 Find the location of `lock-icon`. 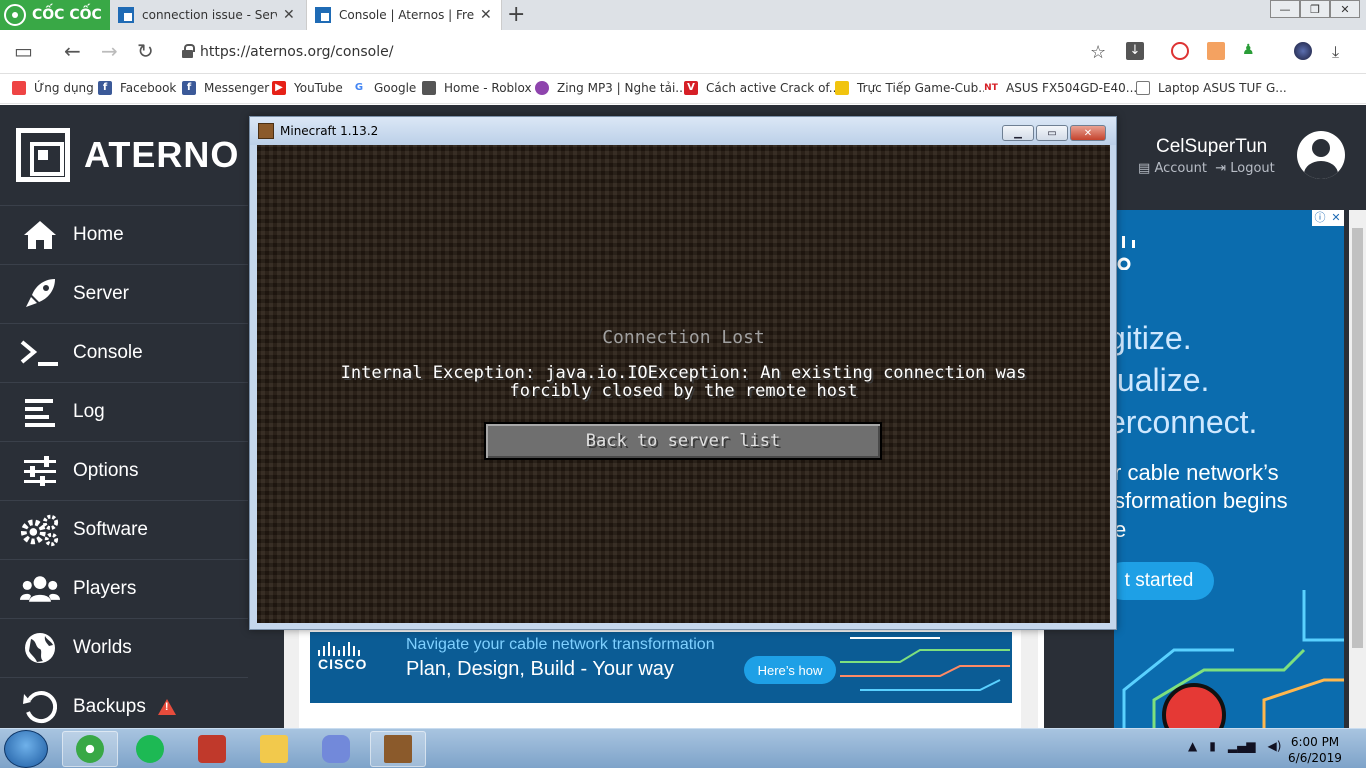

lock-icon is located at coordinates (188, 51).